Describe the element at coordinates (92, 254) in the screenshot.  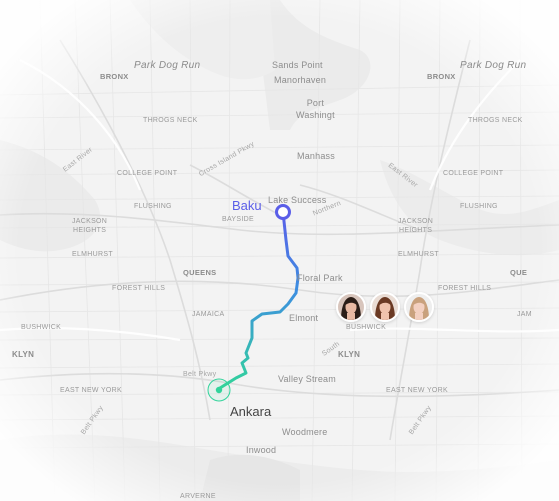
I see `label-elmhurst: ELMHURST` at that location.